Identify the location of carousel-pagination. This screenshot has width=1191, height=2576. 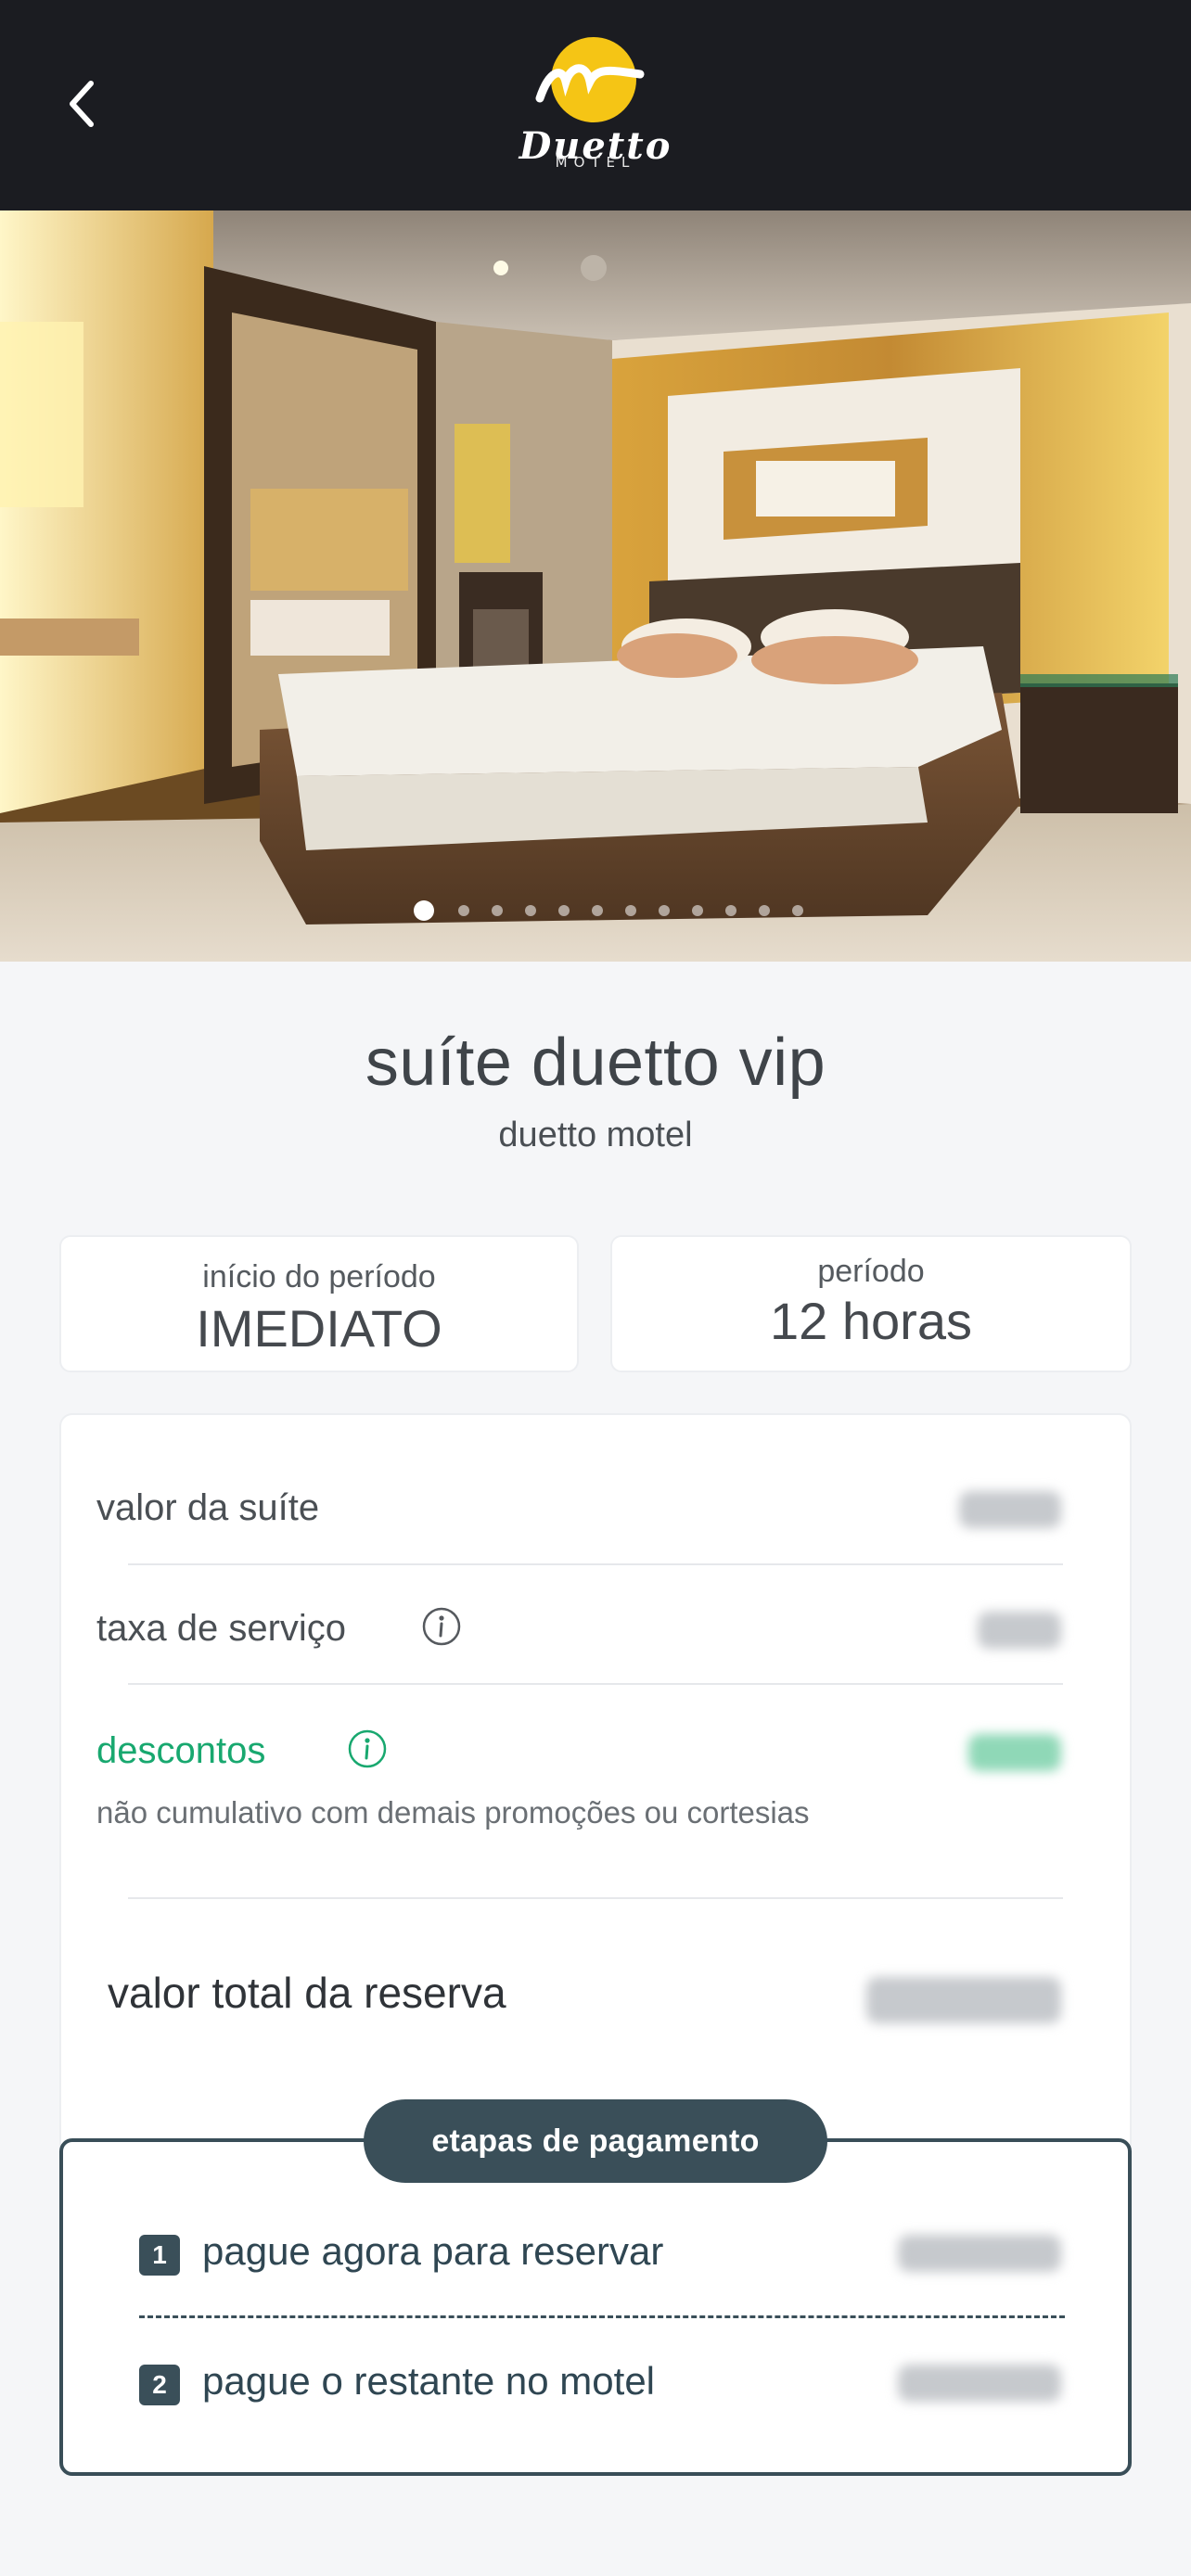
(595, 911).